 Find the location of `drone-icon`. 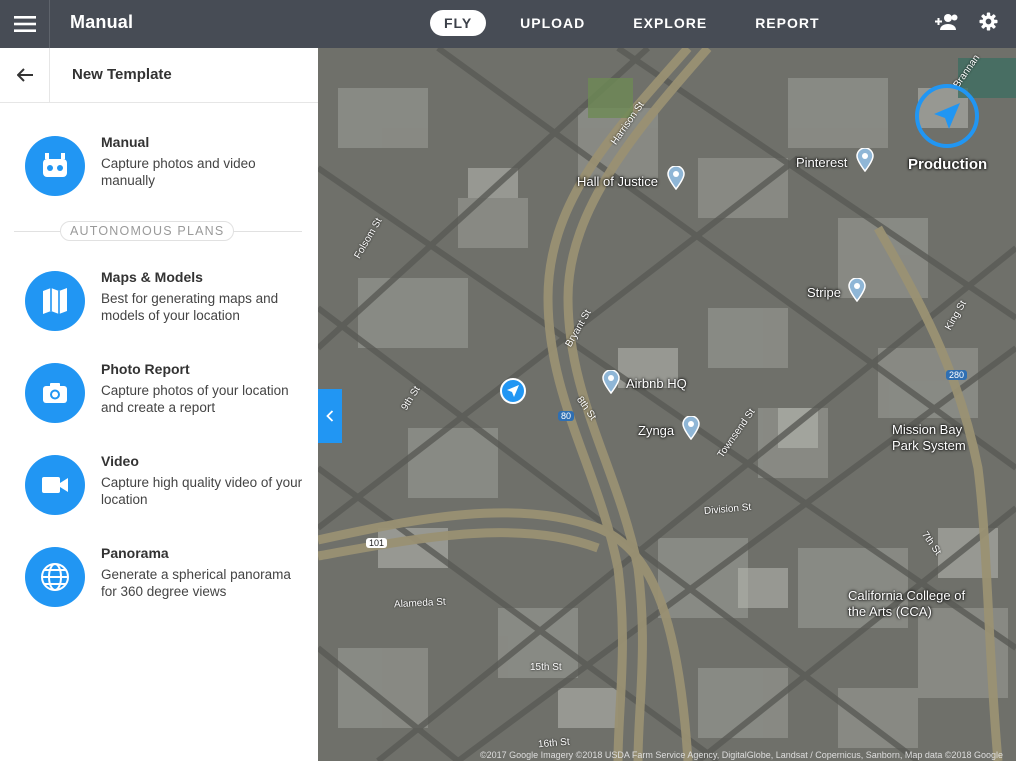

drone-icon is located at coordinates (55, 166).